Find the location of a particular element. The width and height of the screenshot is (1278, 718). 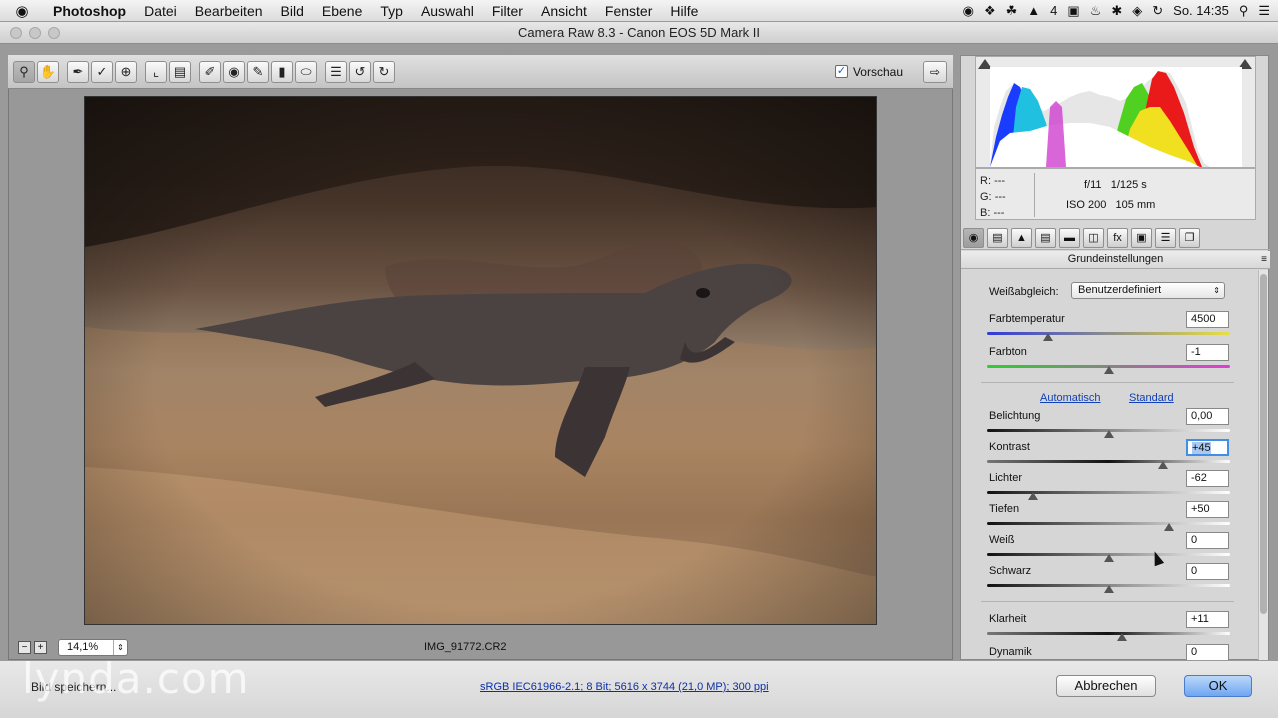

fullscreen-toggle-icon: ⇨ is located at coordinates (935, 71).